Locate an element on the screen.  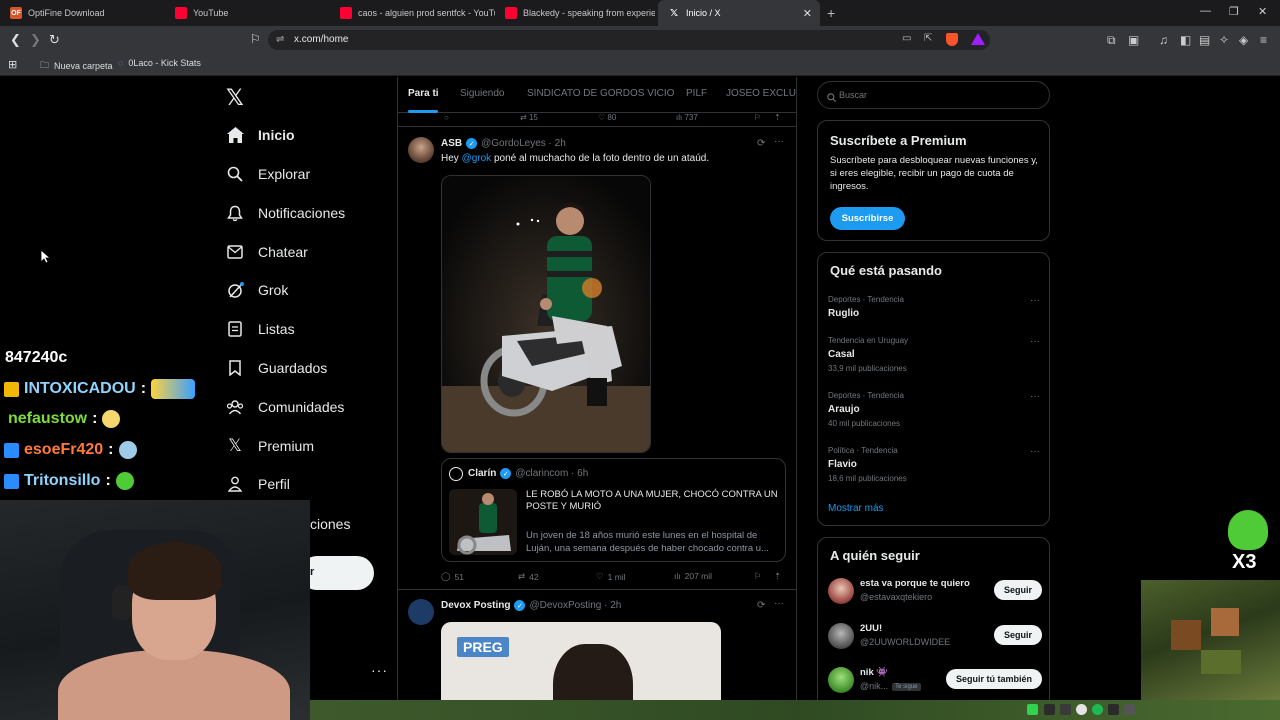
wallet-icon: ▤ is located at coordinates (1204, 40).